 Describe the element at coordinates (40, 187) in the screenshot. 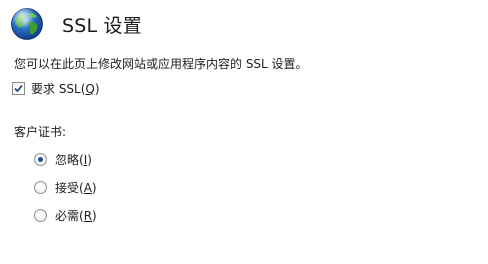

I see `radio-accept` at that location.